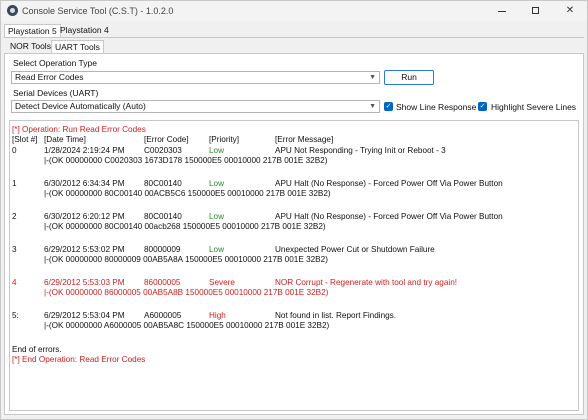  Describe the element at coordinates (224, 139) in the screenshot. I see `column-priority: [Priority]` at that location.